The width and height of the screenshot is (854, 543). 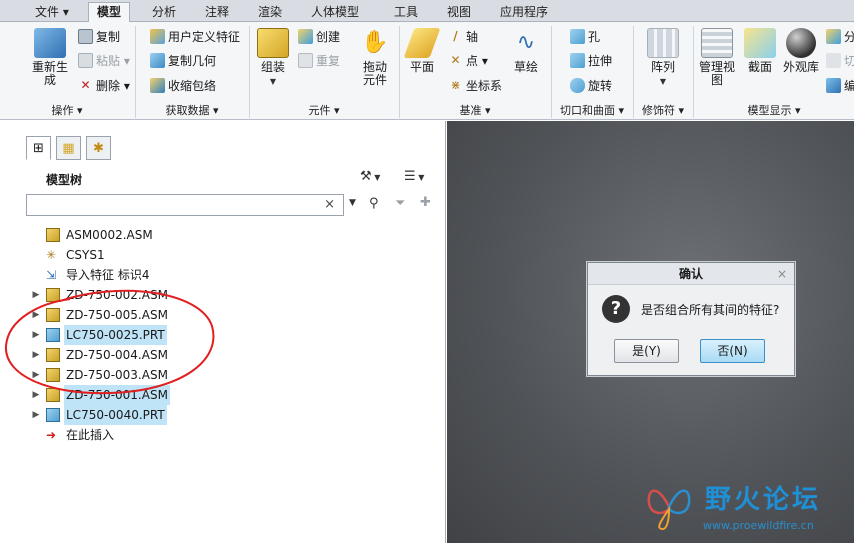 I want to click on tree-row-label: ASM0002.ASM, so click(x=109, y=235).